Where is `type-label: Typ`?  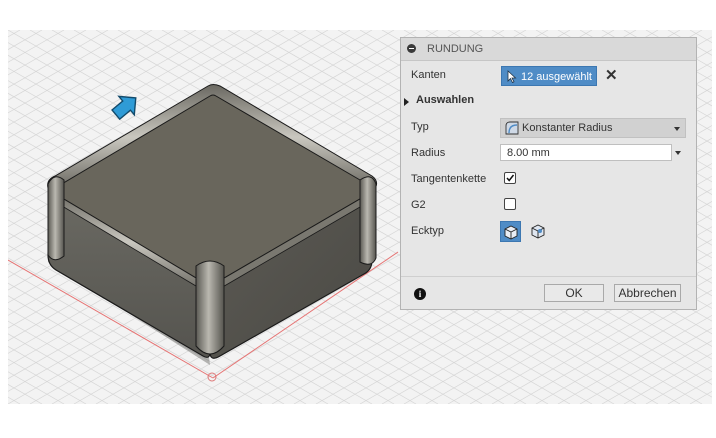
type-label: Typ is located at coordinates (420, 127).